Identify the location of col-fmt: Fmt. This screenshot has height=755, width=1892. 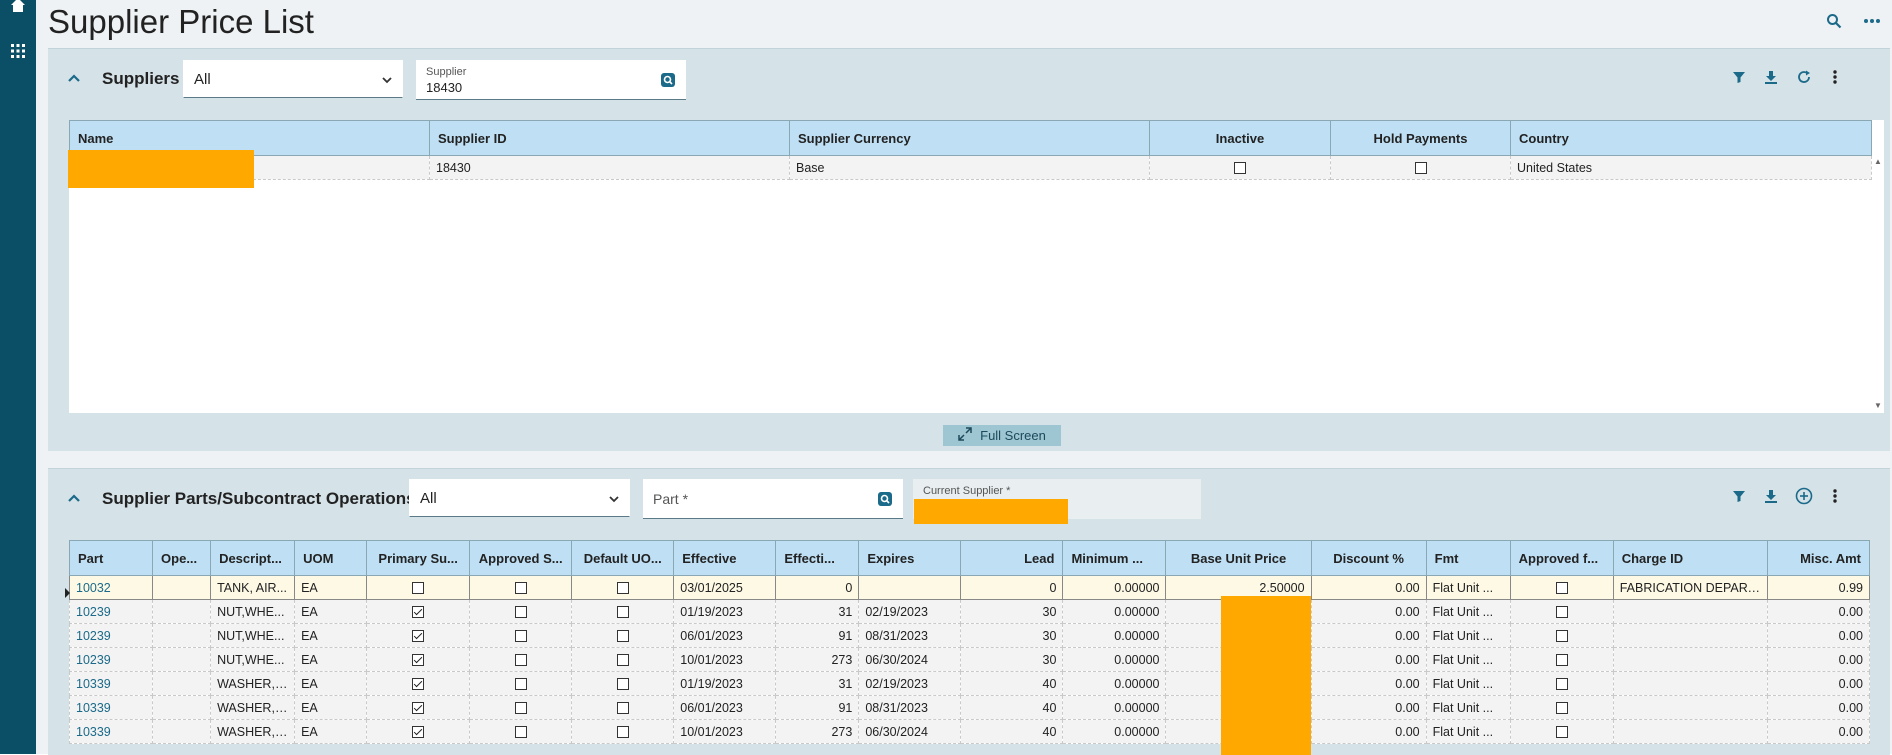
(1468, 558).